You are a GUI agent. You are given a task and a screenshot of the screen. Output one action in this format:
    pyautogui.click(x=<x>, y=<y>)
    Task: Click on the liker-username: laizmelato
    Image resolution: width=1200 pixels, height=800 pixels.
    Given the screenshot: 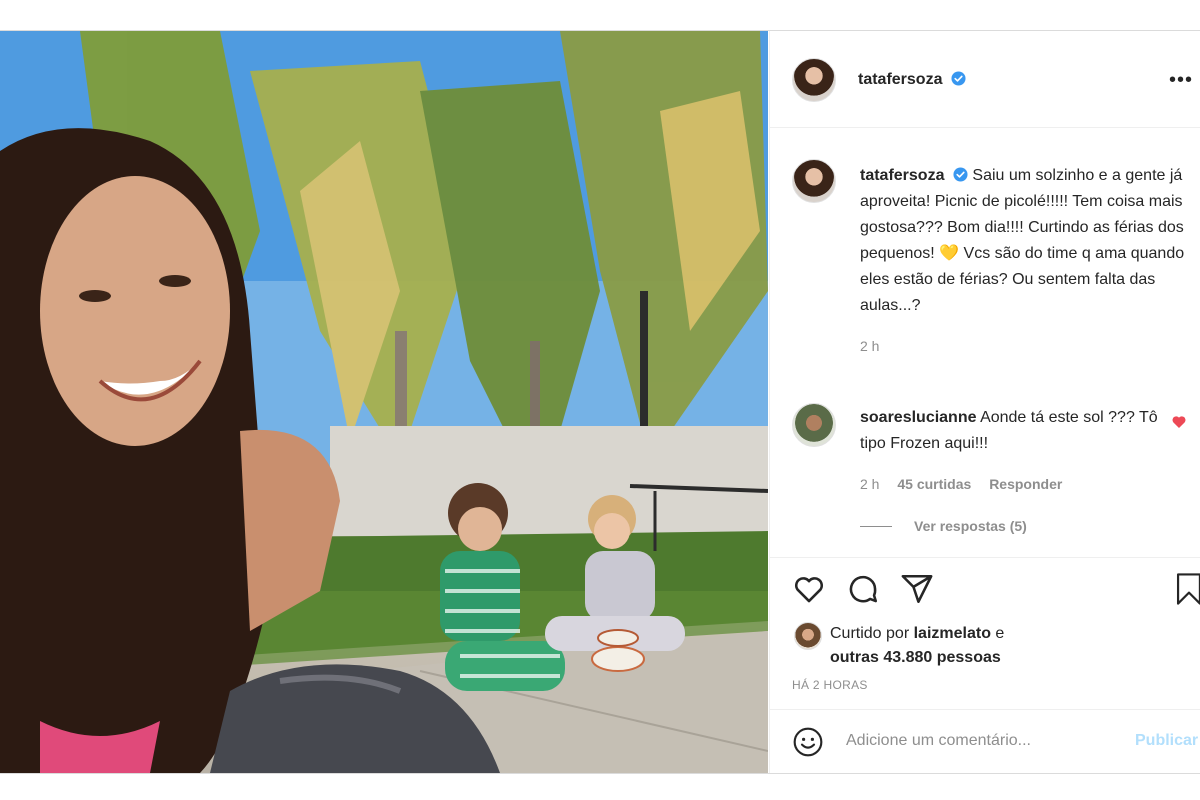 What is the action you would take?
    pyautogui.click(x=952, y=633)
    